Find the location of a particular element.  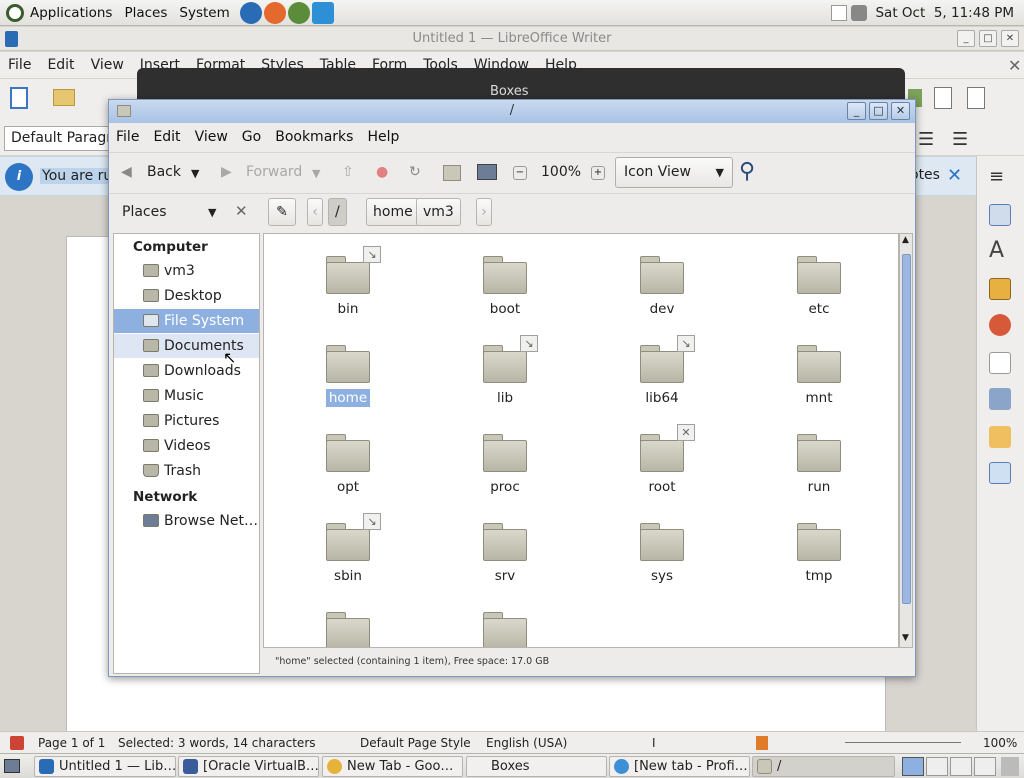

place-pictures: Pictures is located at coordinates (186, 421).